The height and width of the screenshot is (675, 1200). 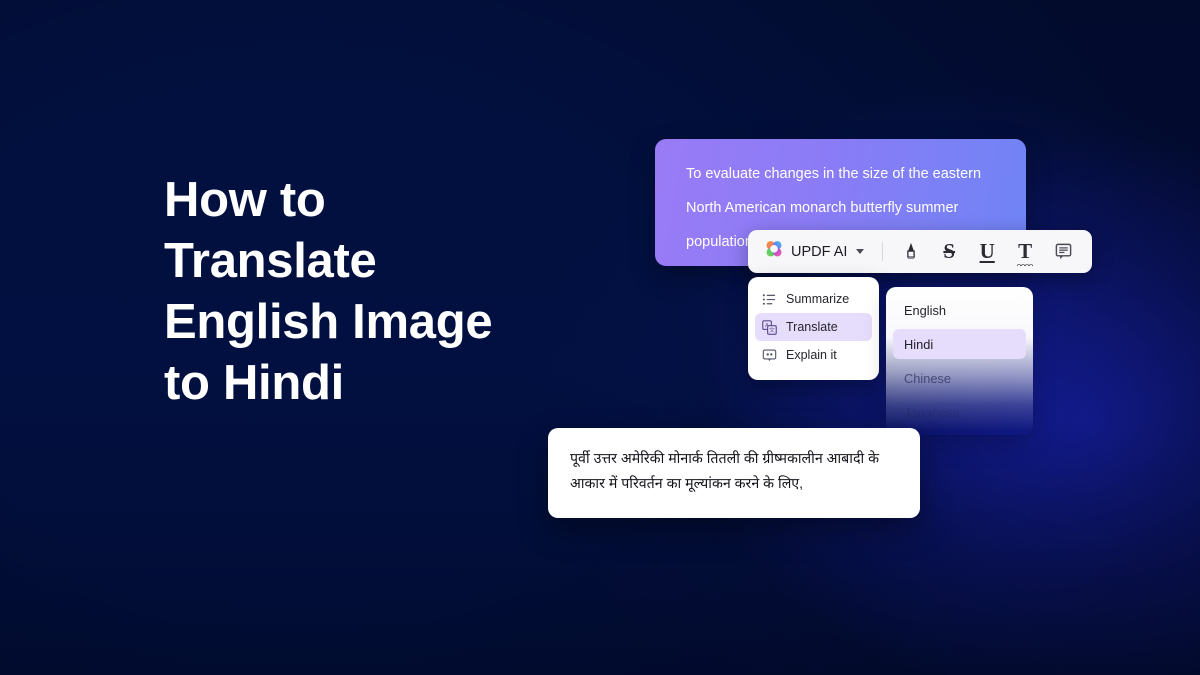 What do you see at coordinates (959, 344) in the screenshot?
I see `language-option-hindi: Hindi` at bounding box center [959, 344].